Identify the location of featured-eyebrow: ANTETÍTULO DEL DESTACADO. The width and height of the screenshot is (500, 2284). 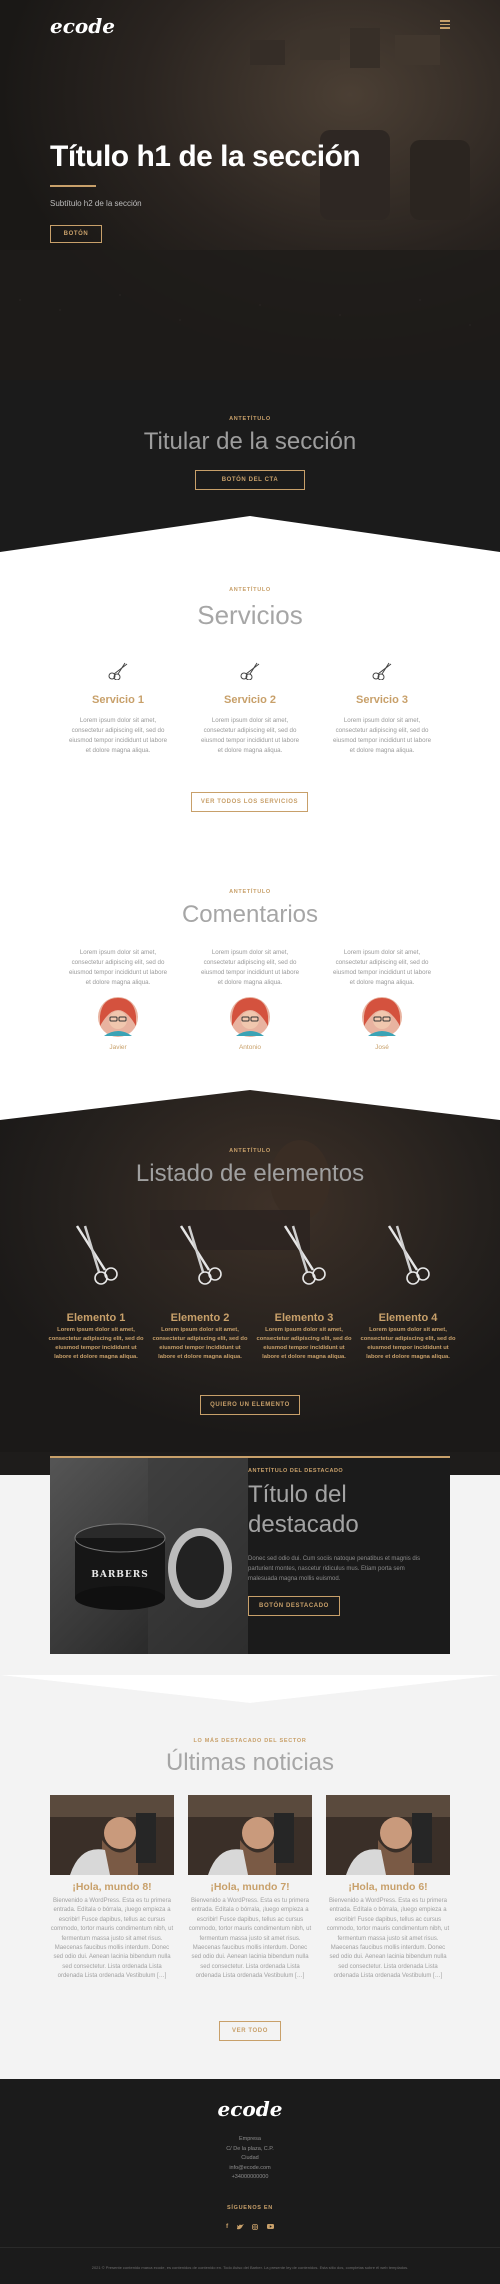
(296, 1471).